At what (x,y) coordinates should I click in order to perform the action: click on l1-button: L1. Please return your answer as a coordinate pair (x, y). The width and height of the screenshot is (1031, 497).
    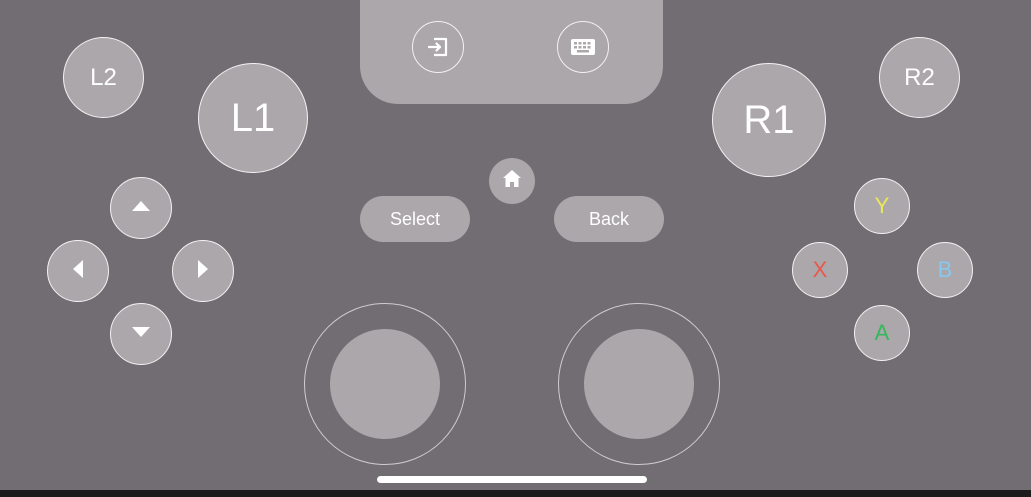
    Looking at the image, I should click on (253, 118).